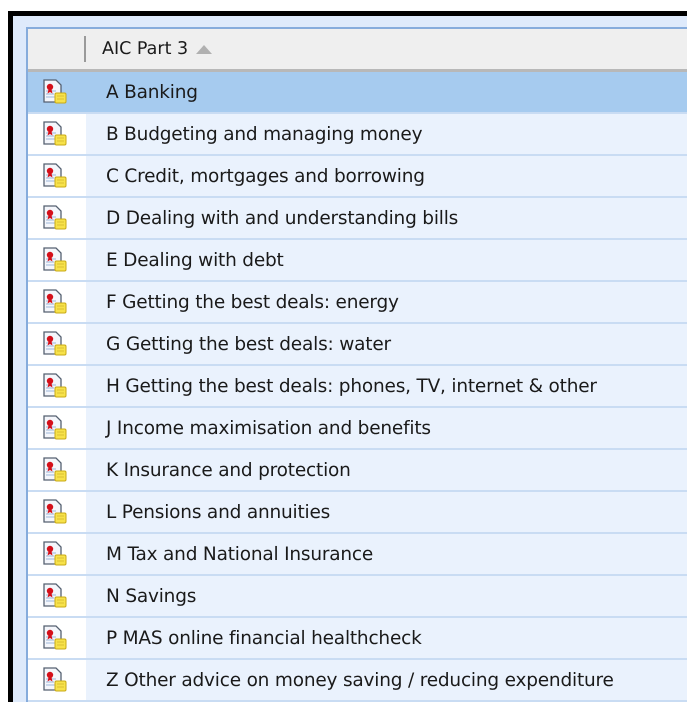 The height and width of the screenshot is (702, 687). What do you see at coordinates (357, 471) in the screenshot?
I see `table-row: K Insurance and protection` at bounding box center [357, 471].